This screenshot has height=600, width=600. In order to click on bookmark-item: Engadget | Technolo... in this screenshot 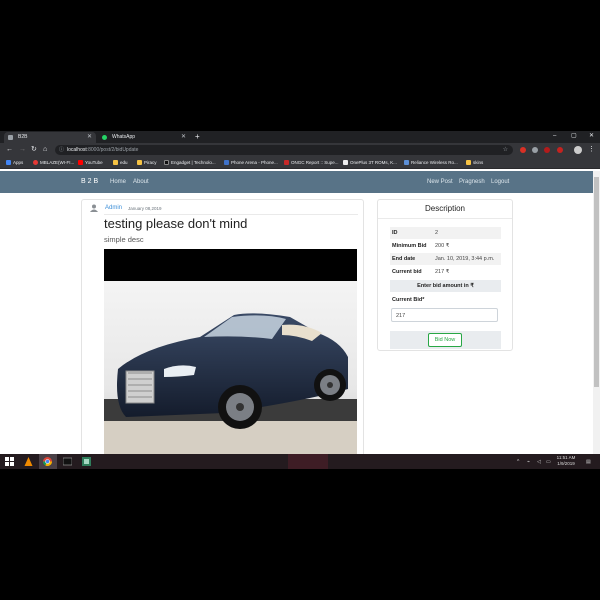, I will do `click(190, 162)`.